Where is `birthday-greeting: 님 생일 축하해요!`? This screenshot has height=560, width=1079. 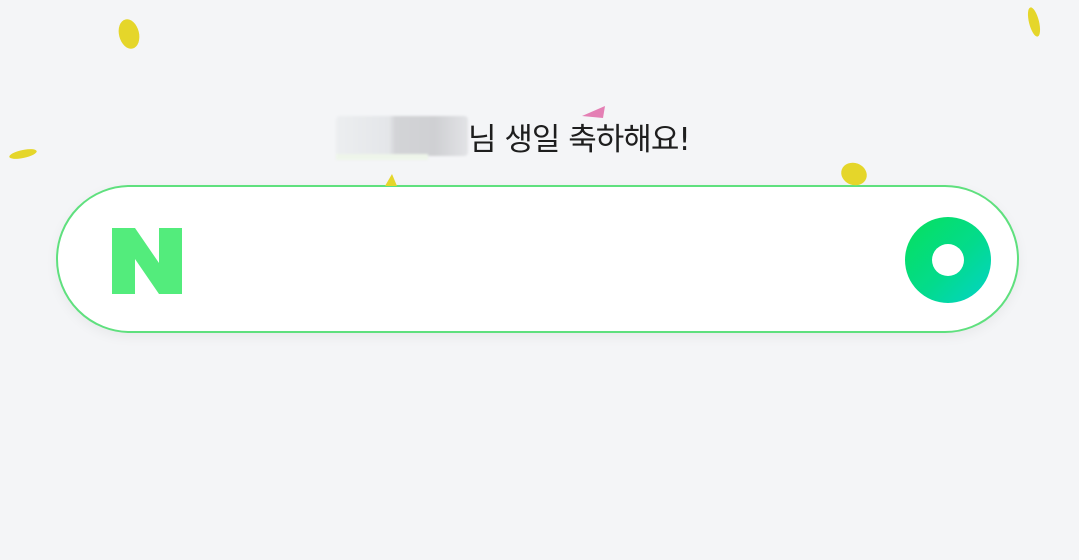
birthday-greeting: 님 생일 축하해요! is located at coordinates (513, 136).